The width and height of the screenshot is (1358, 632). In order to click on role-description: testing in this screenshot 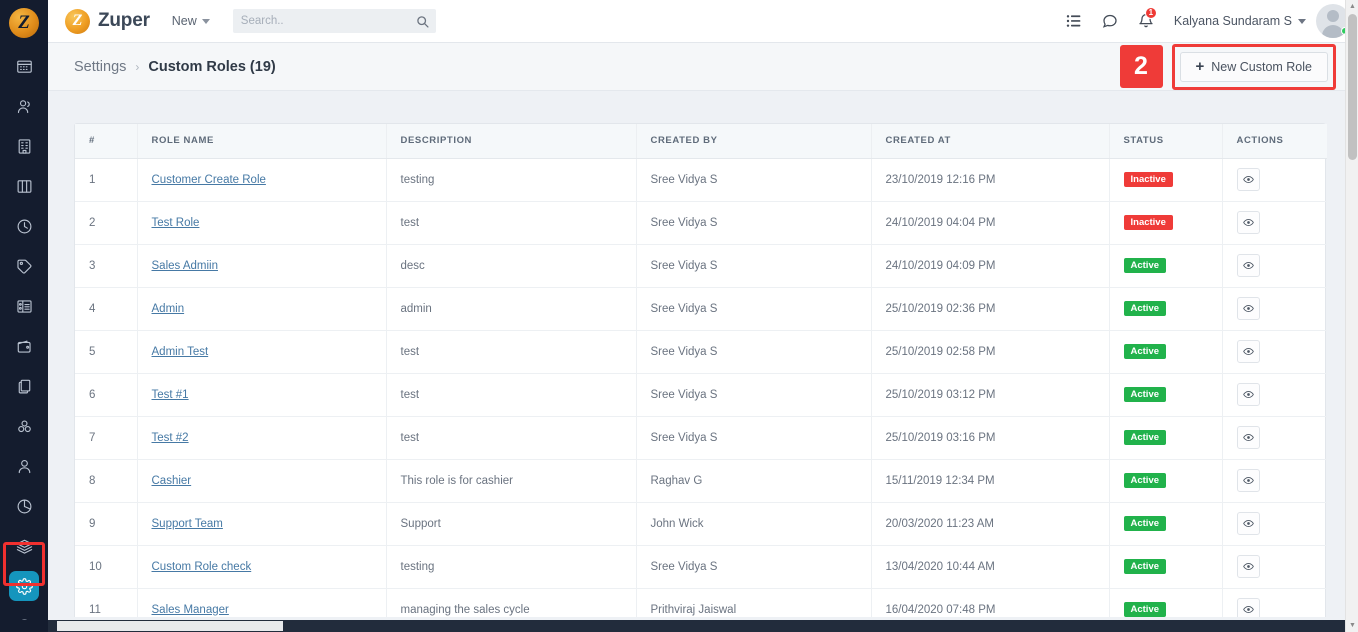, I will do `click(511, 180)`.